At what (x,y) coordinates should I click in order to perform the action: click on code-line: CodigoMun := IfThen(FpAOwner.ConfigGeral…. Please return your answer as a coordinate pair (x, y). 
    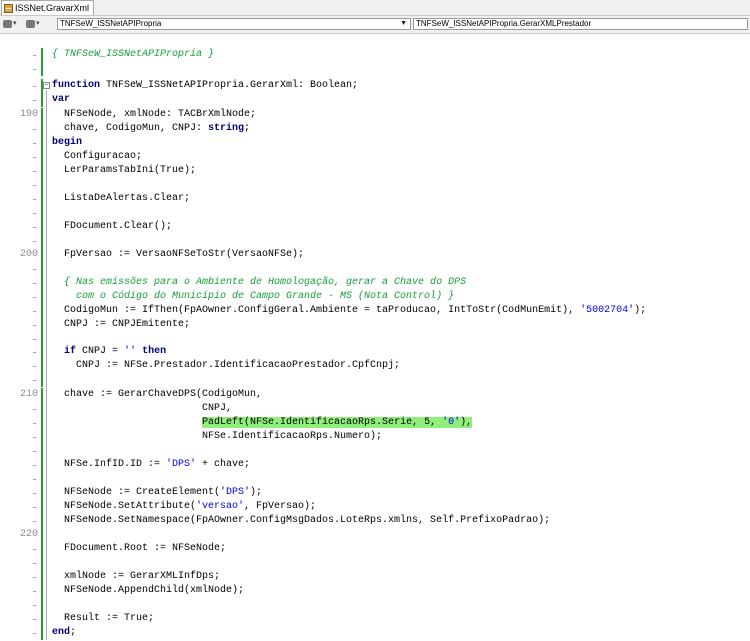
    Looking at the image, I should click on (375, 311).